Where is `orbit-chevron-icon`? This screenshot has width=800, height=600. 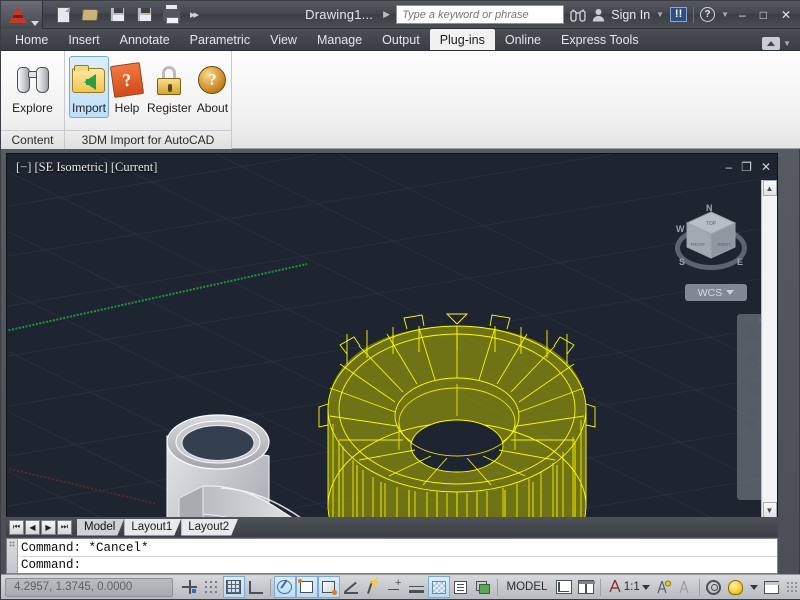
orbit-chevron-icon is located at coordinates (752, 432).